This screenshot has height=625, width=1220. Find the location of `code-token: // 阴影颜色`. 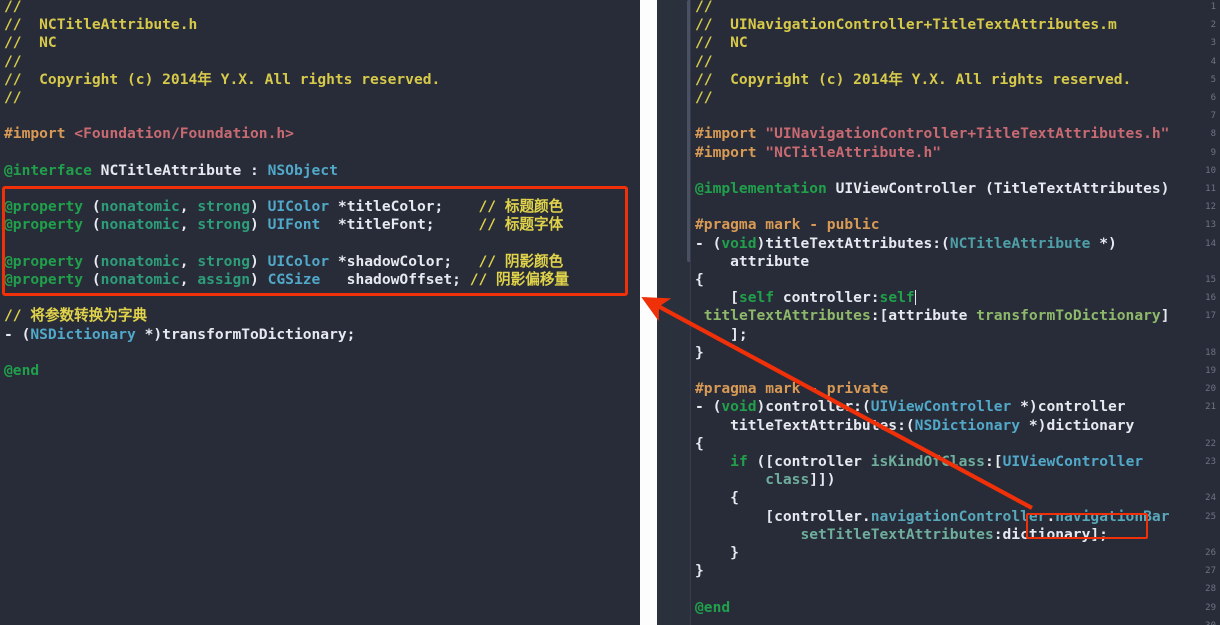

code-token: // 阴影颜色 is located at coordinates (521, 261).